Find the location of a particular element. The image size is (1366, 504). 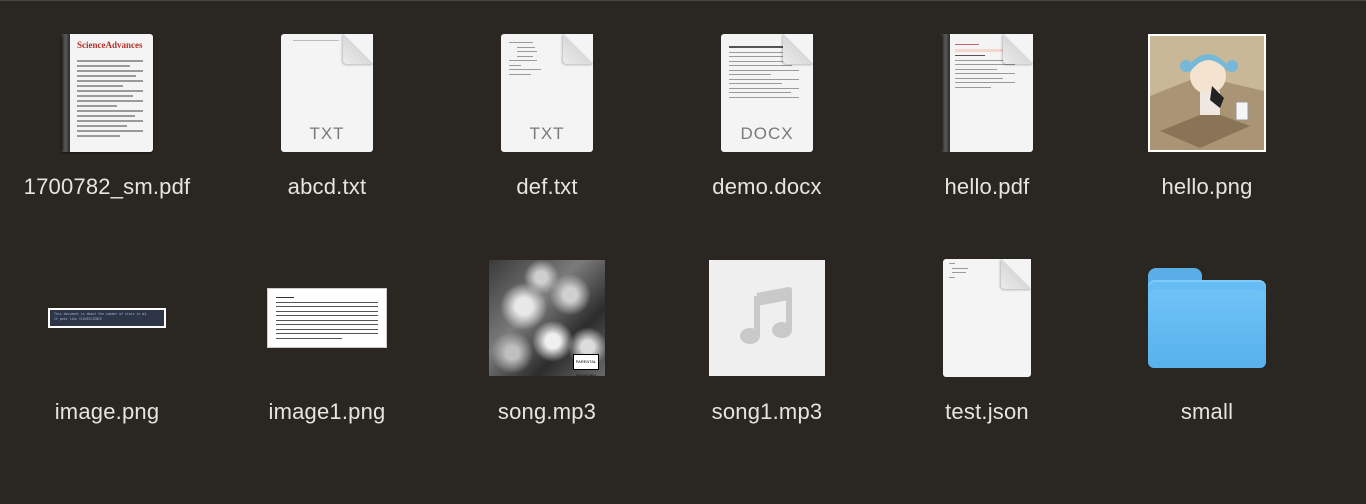

file-item: hello.png is located at coordinates (1207, 139).